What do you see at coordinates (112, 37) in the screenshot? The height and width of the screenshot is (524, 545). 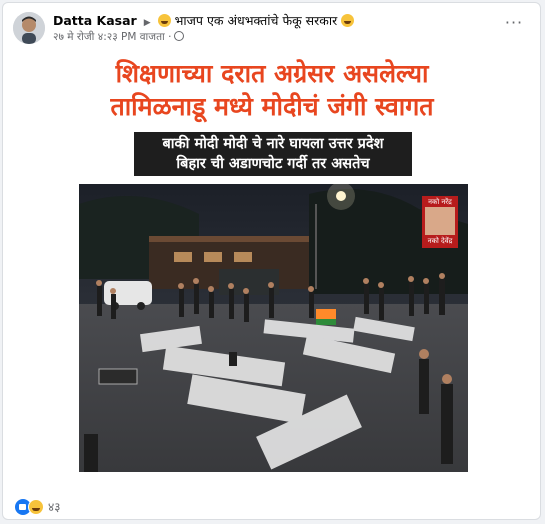 I see `post-timestamp: २७ मे रोजी ४:२३ PM वाजता ·` at bounding box center [112, 37].